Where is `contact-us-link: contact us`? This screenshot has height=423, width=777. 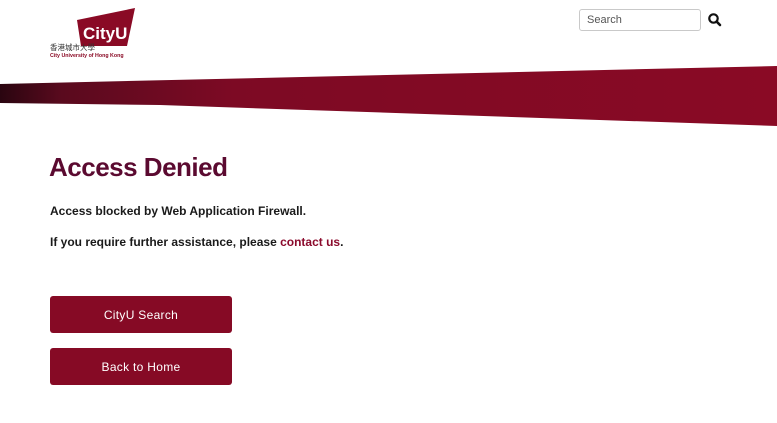 contact-us-link: contact us is located at coordinates (310, 242).